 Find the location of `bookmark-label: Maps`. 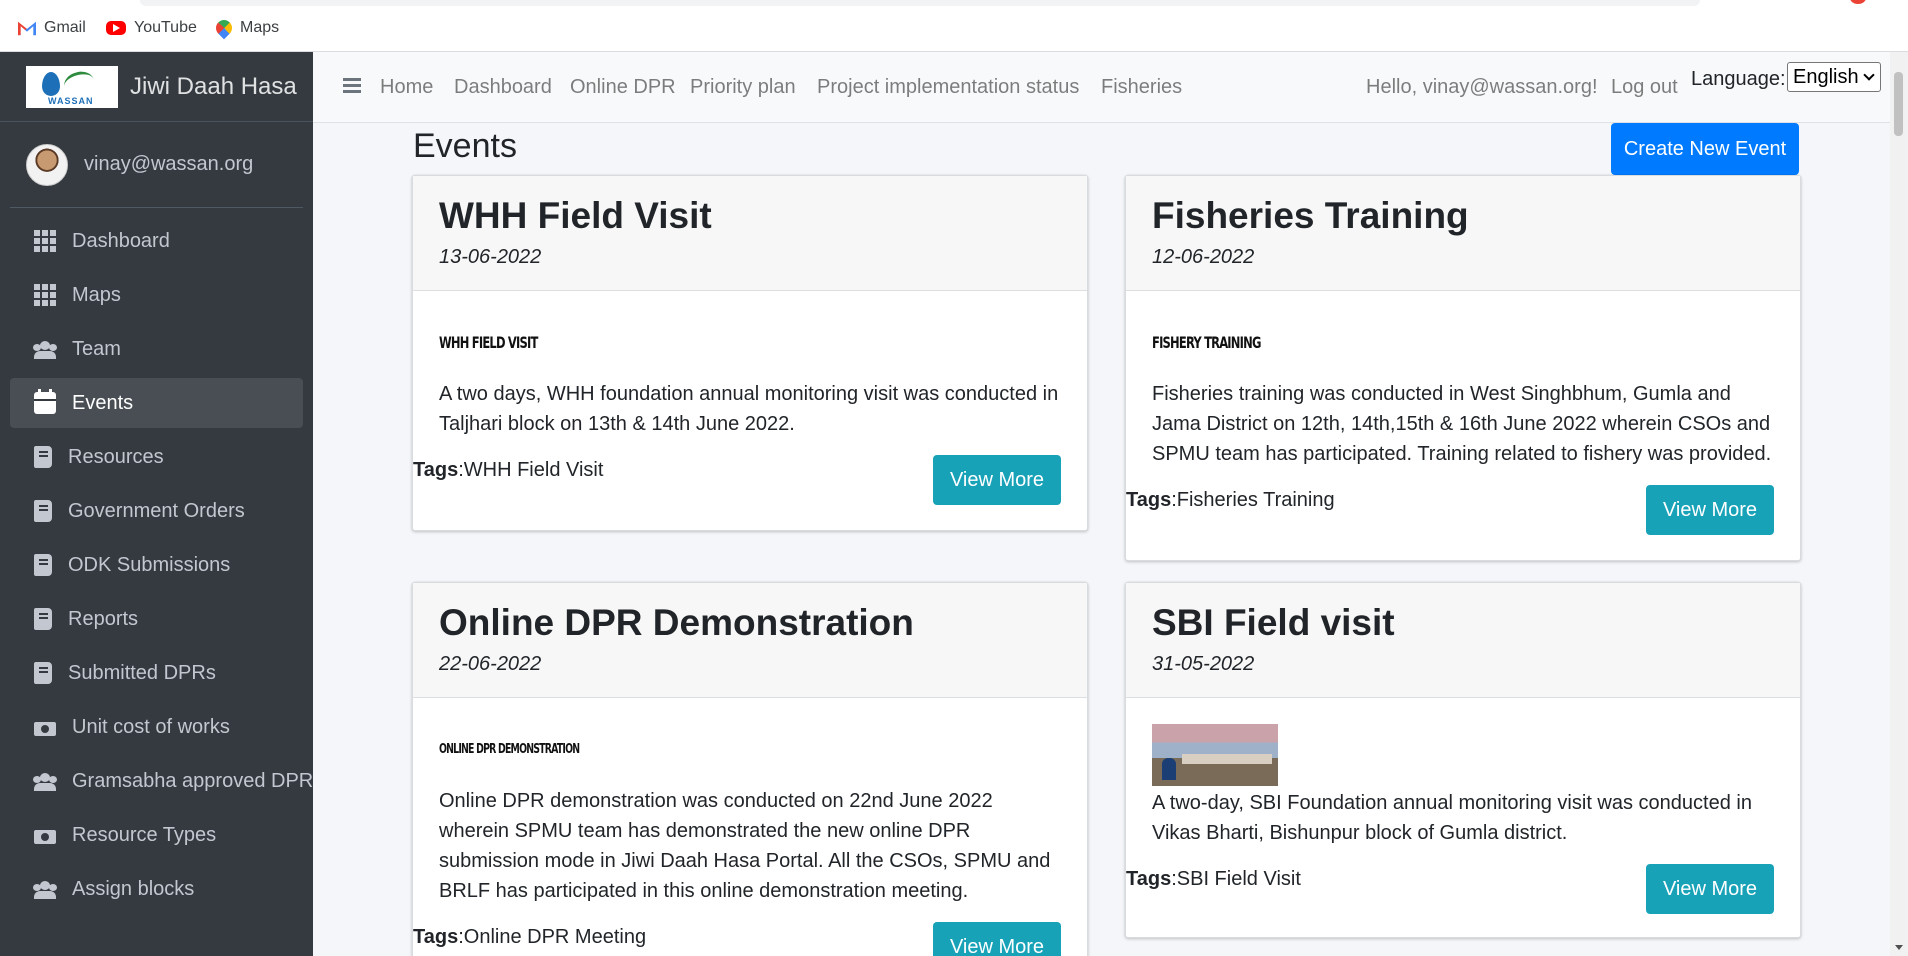

bookmark-label: Maps is located at coordinates (260, 27).